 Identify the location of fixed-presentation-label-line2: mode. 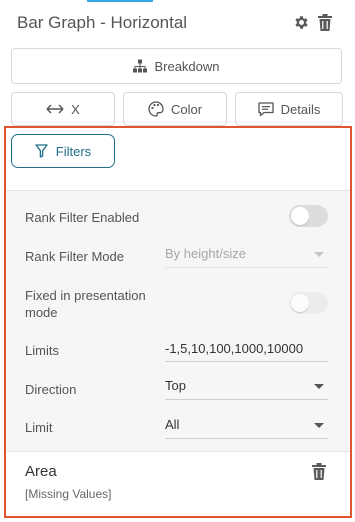
(41, 312).